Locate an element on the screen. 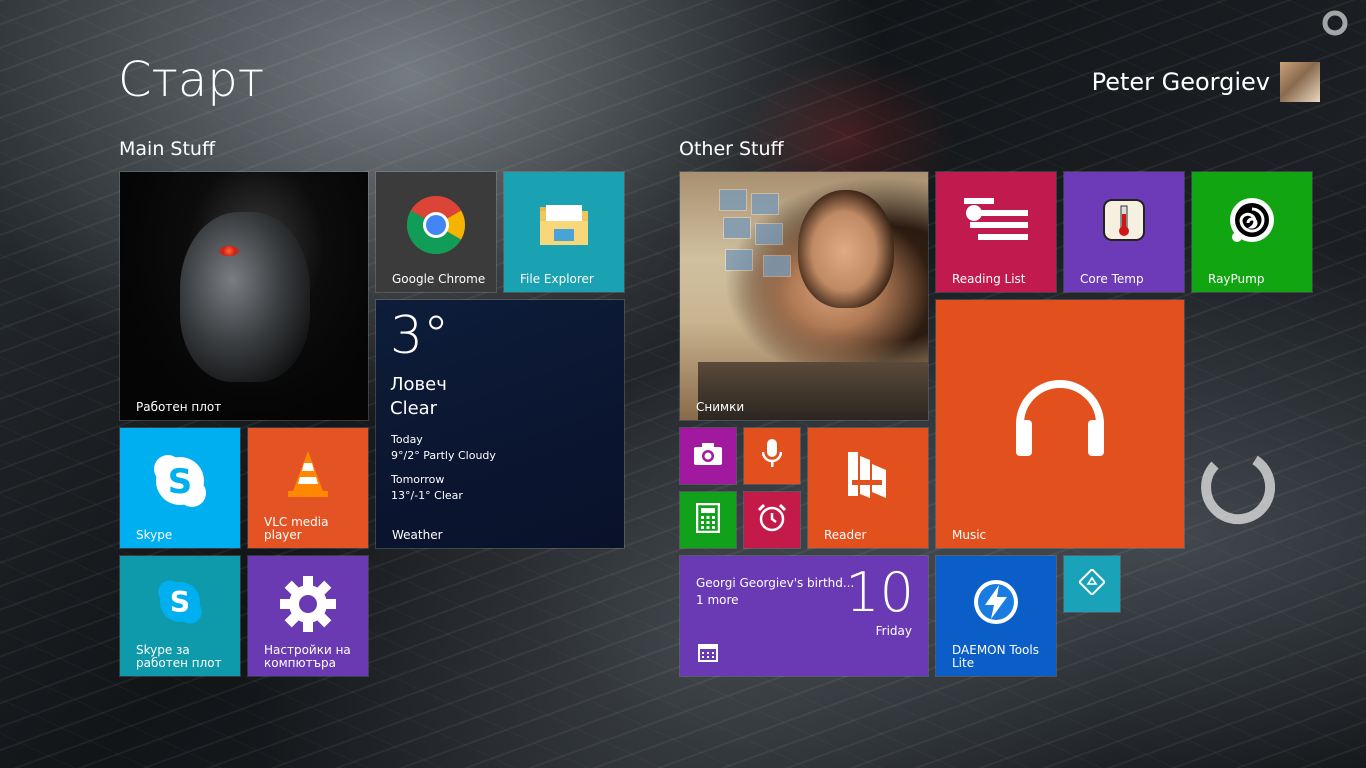 This screenshot has width=1366, height=768. vlc-cone-icon is located at coordinates (308, 476).